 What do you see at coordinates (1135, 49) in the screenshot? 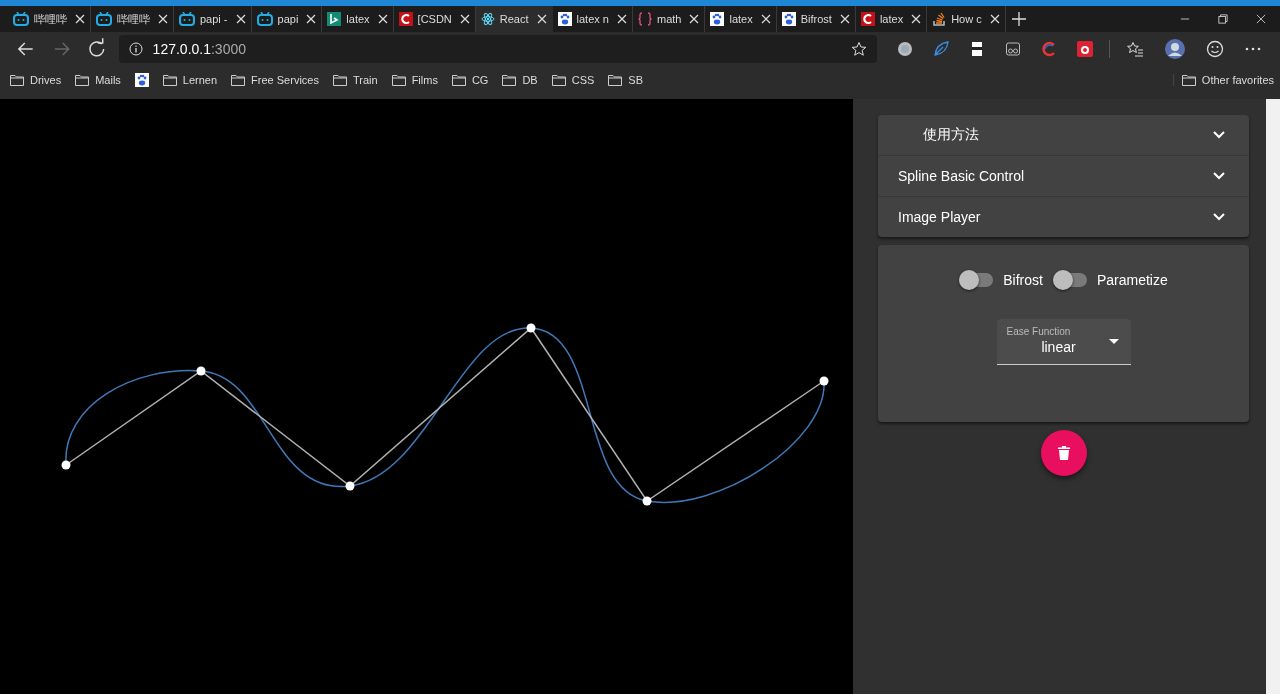
I see `favorites-icon` at bounding box center [1135, 49].